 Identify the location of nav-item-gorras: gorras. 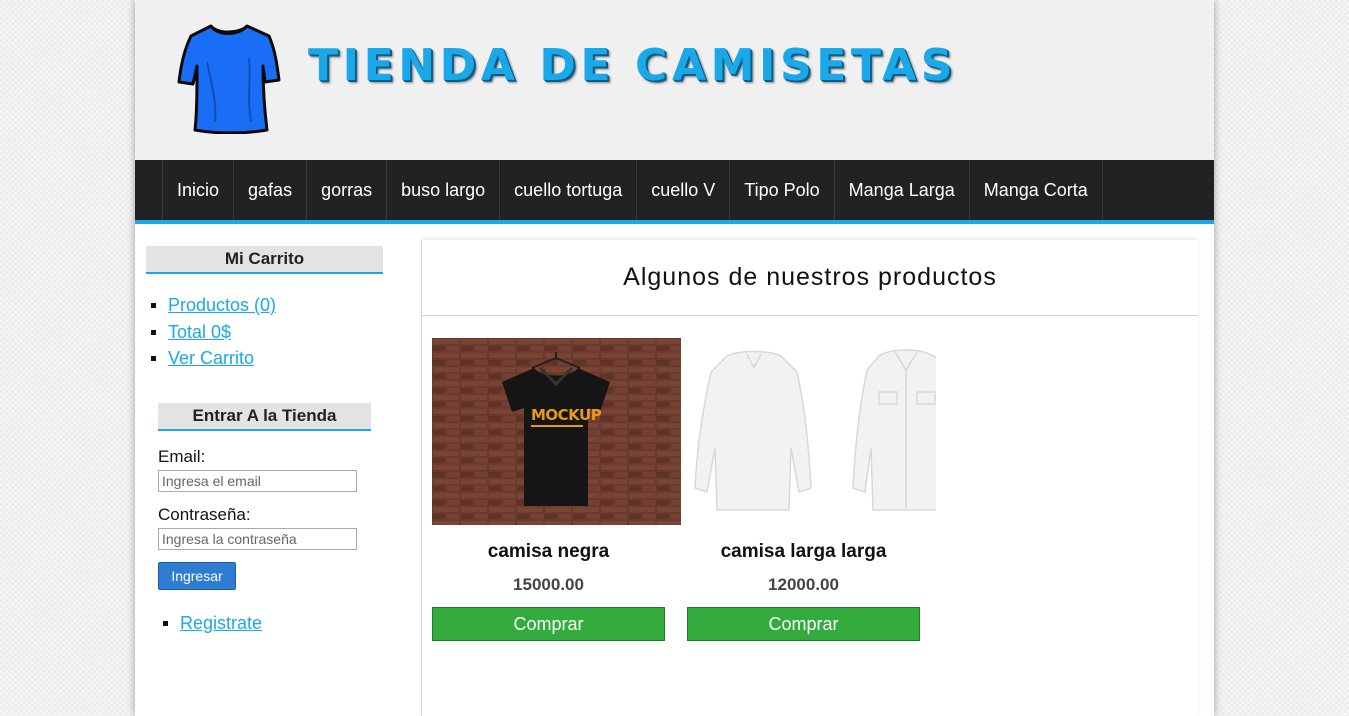
(346, 190).